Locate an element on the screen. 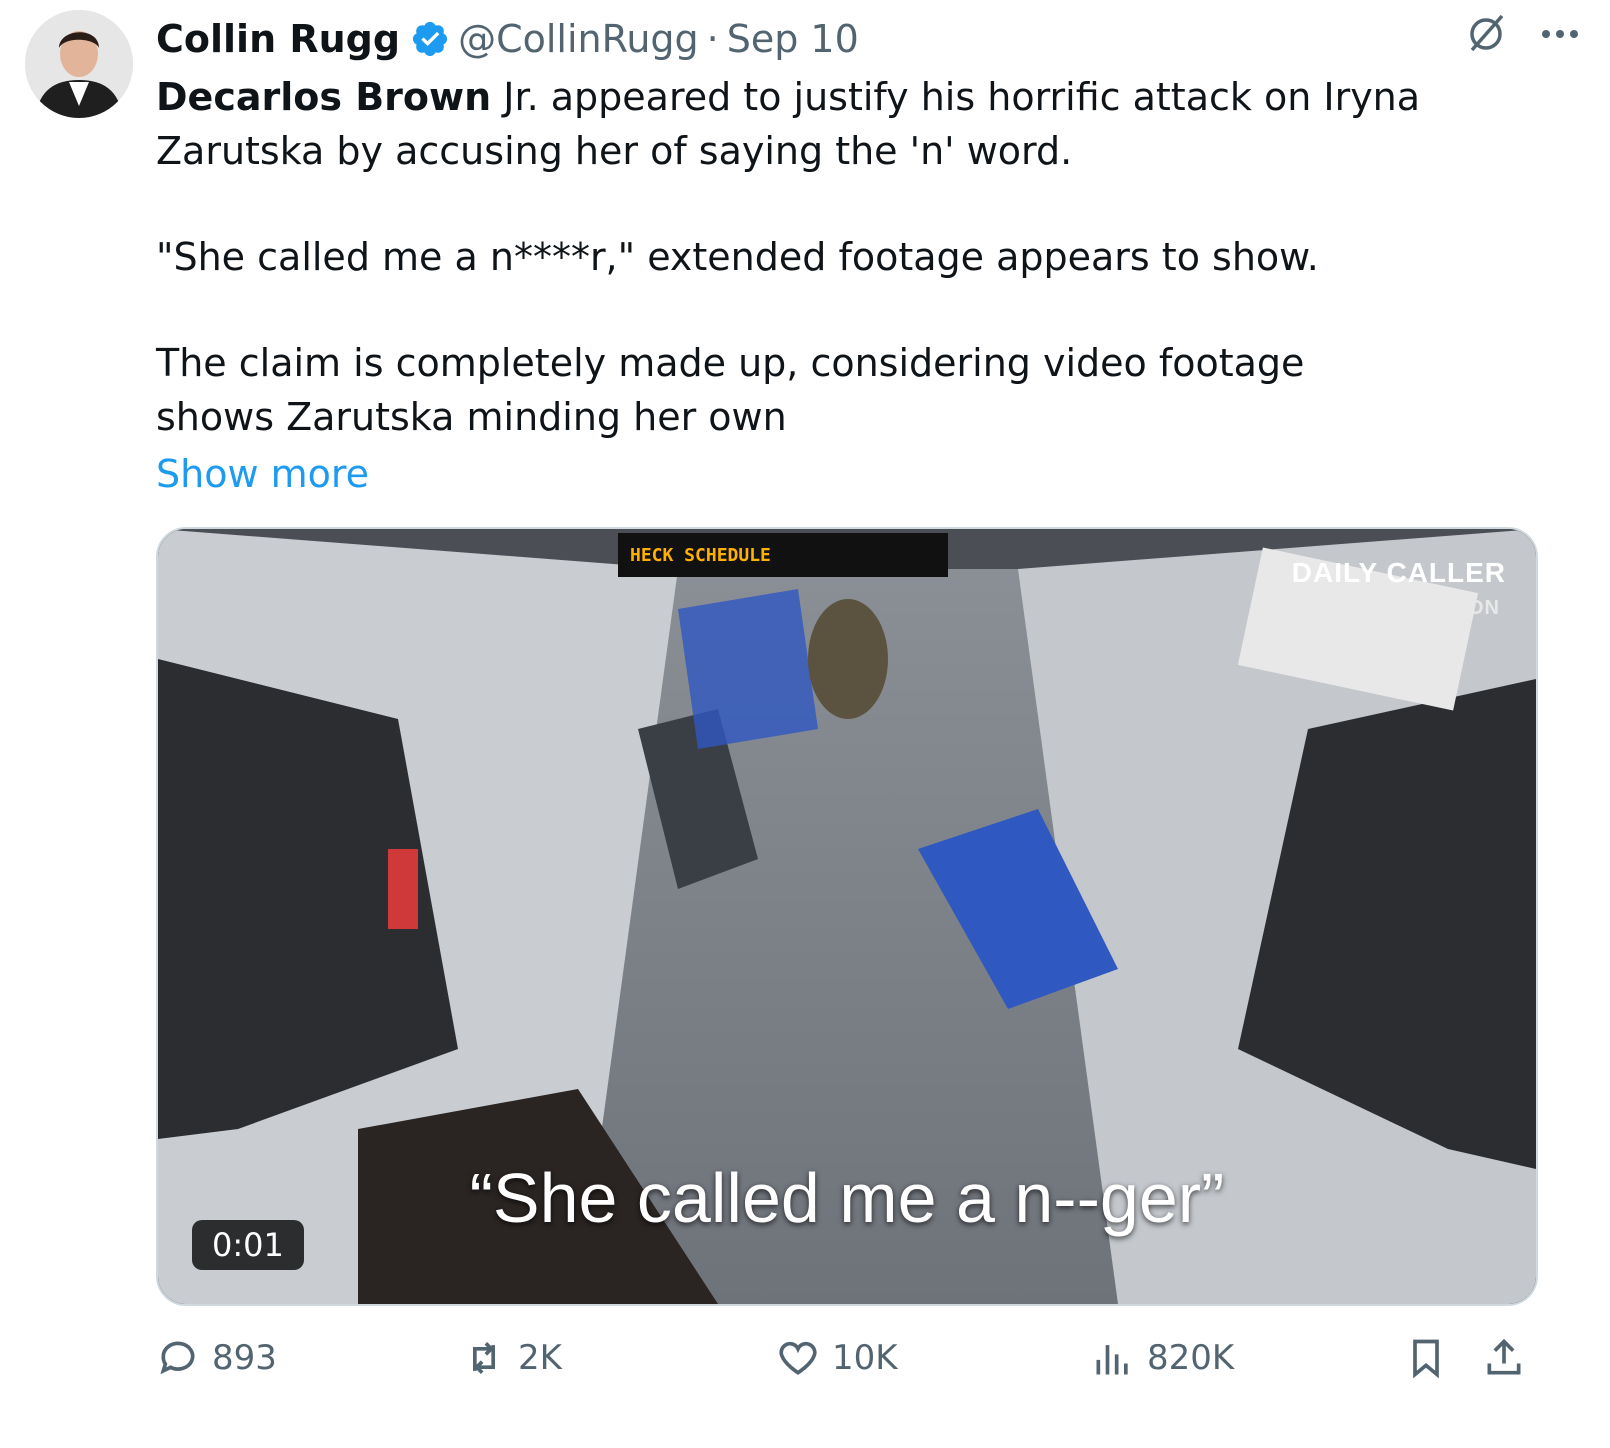 The width and height of the screenshot is (1610, 1448). mention-name: Decarlos Brown is located at coordinates (324, 97).